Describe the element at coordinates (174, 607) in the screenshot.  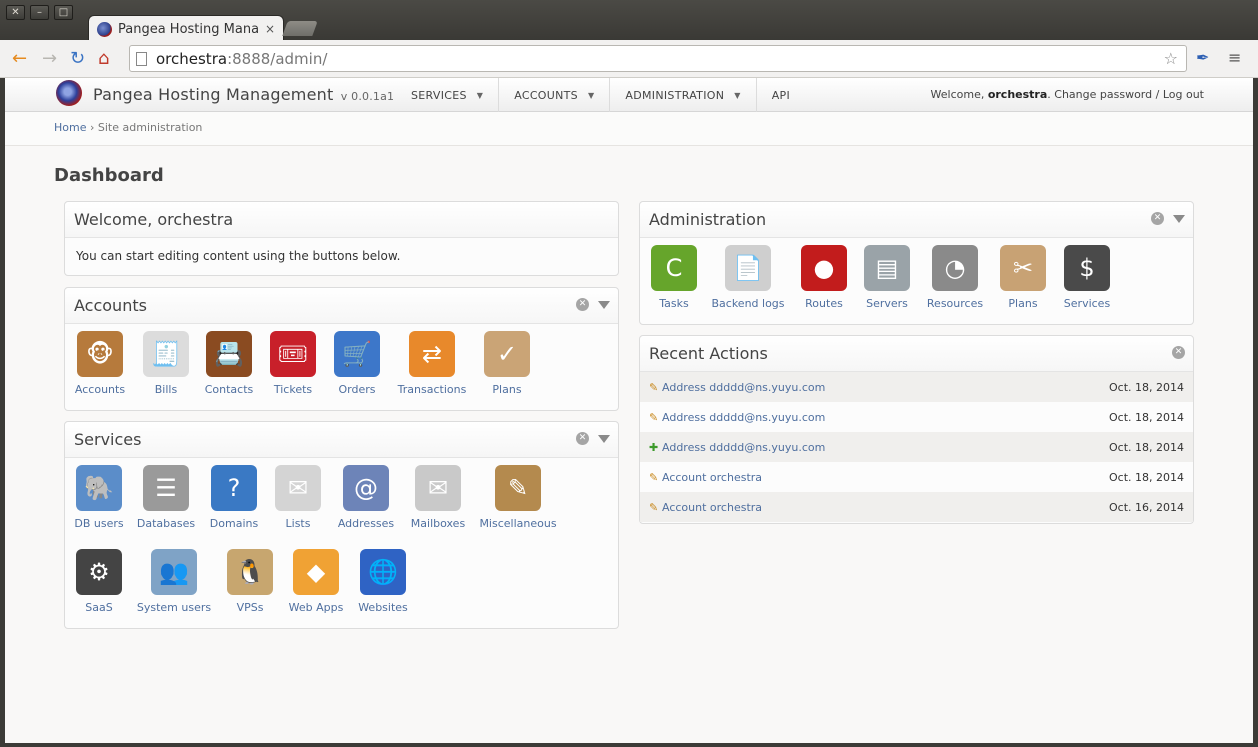
I see `shortcut-label: System users` at that location.